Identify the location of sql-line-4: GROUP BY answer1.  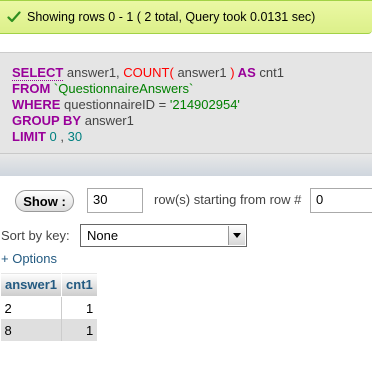
(148, 121).